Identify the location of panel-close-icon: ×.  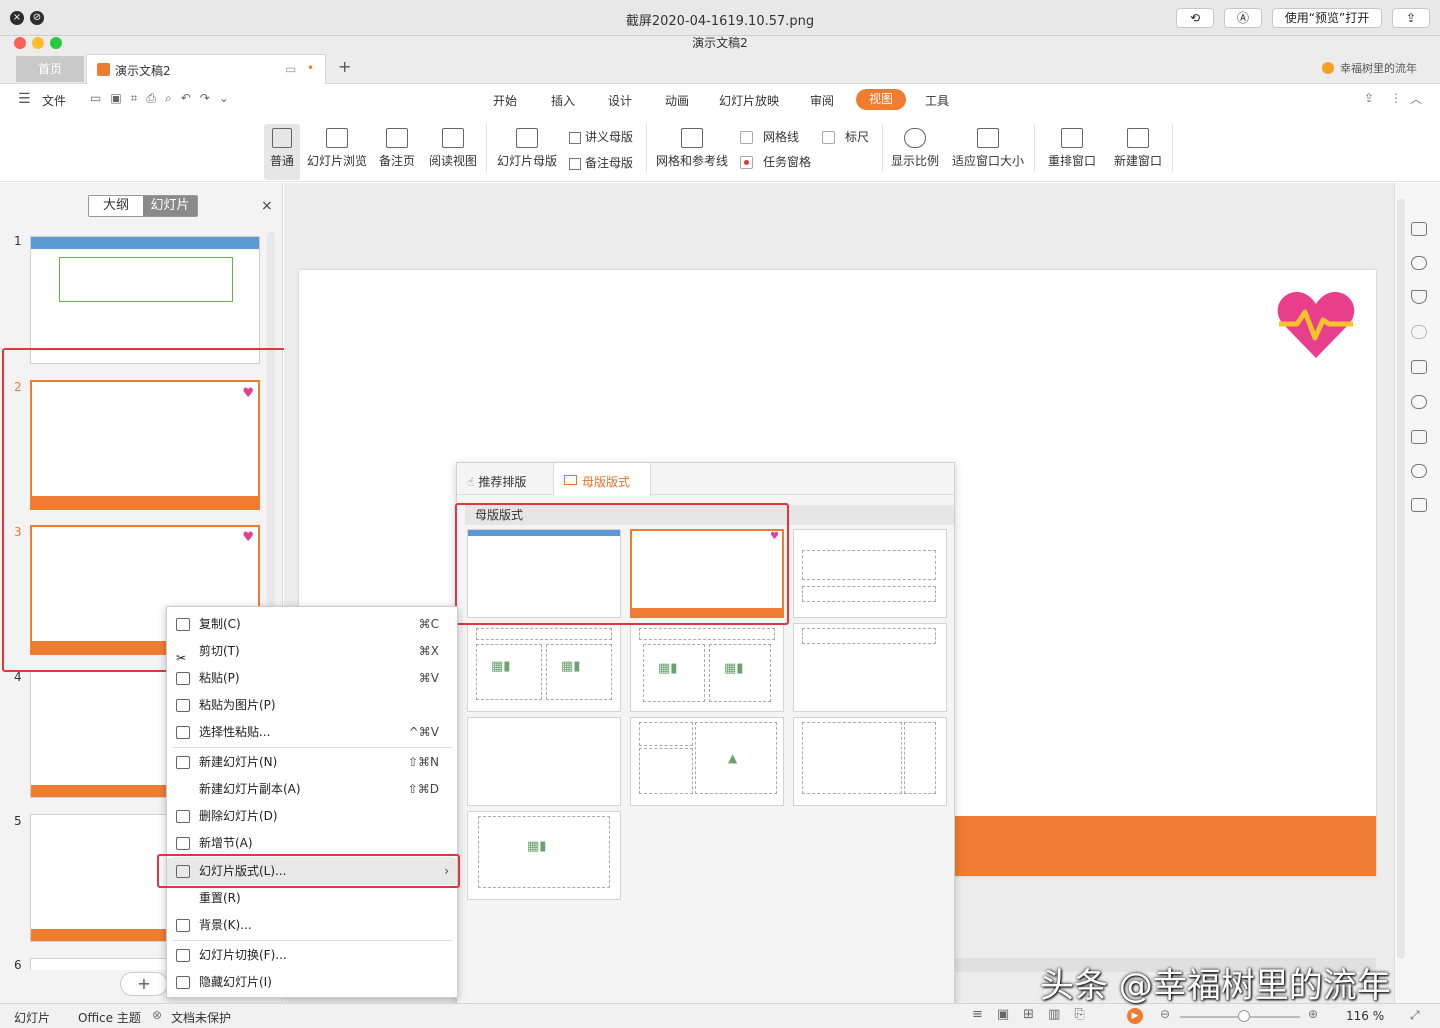
(267, 206).